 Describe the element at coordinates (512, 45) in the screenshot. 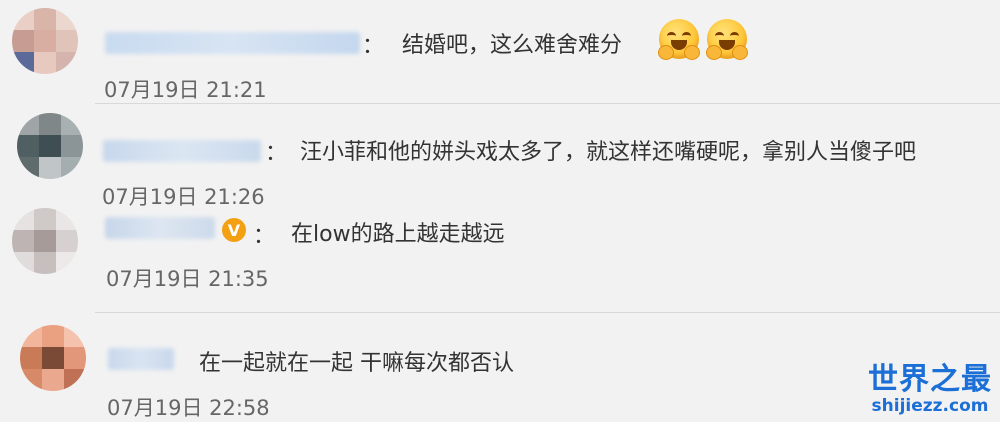

I see `comment-text: 结婚吧，这么难舍难分` at that location.